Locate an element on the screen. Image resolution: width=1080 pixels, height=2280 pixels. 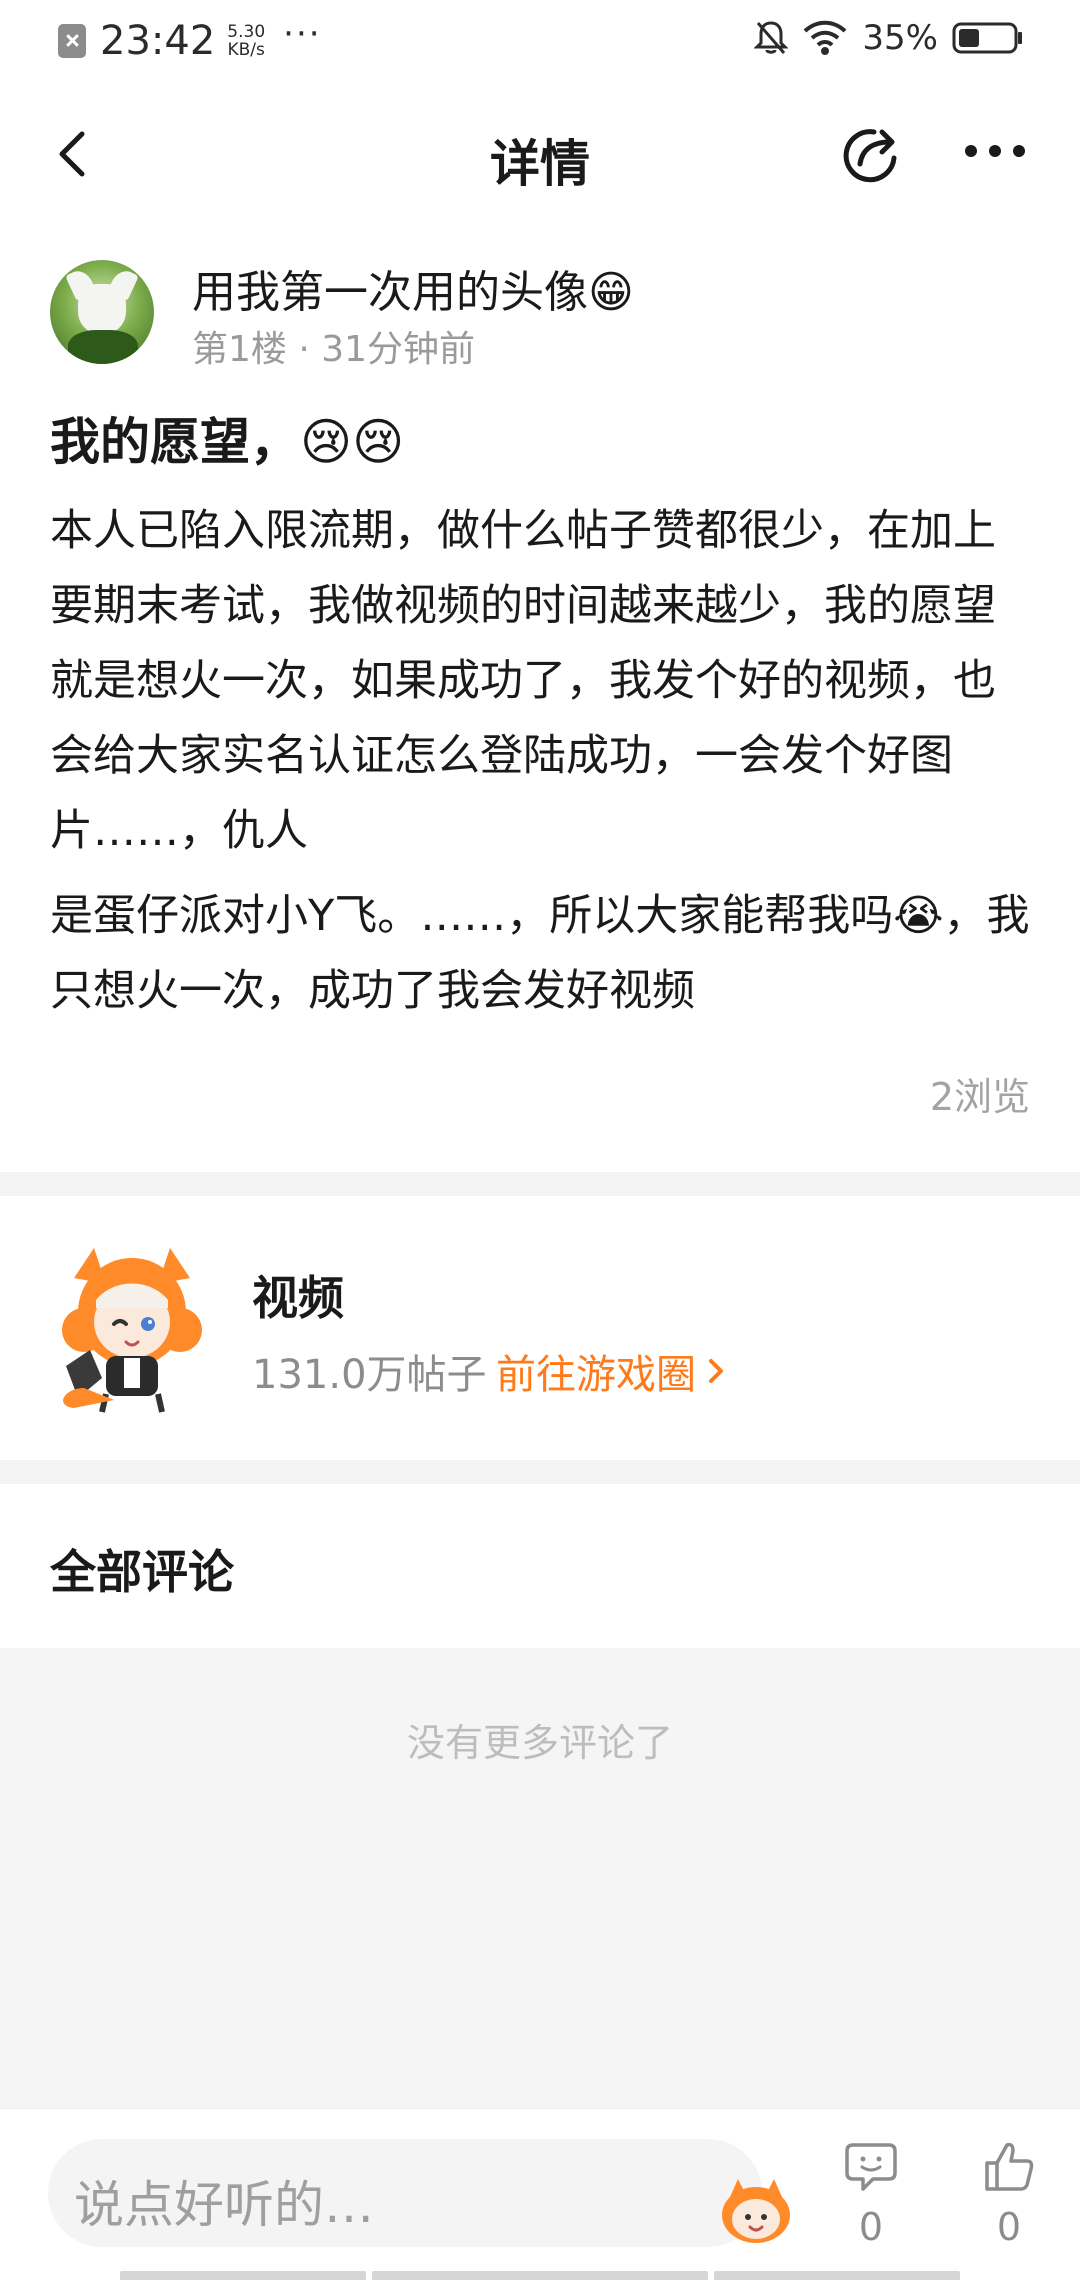
share-icon is located at coordinates (873, 153).